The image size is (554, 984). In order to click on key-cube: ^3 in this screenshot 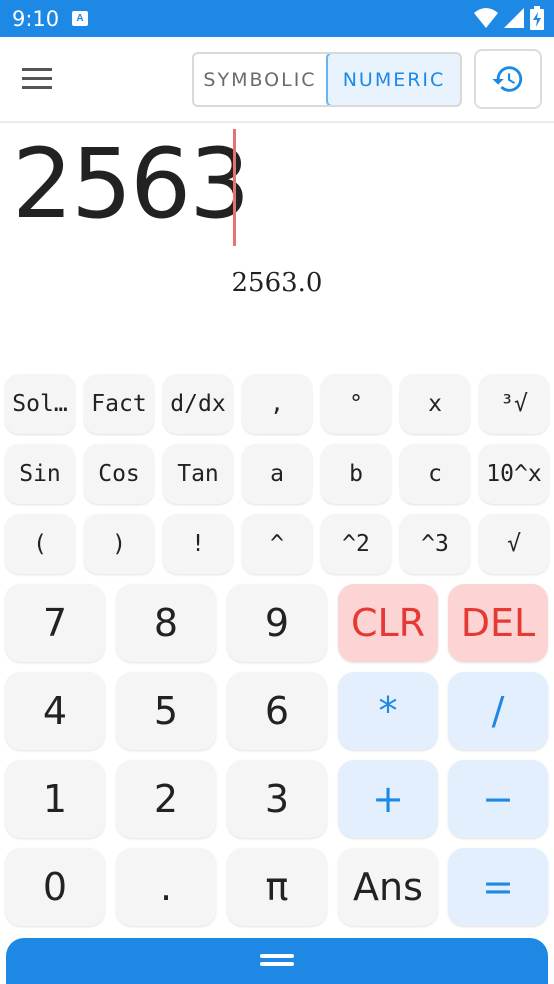, I will do `click(435, 544)`.